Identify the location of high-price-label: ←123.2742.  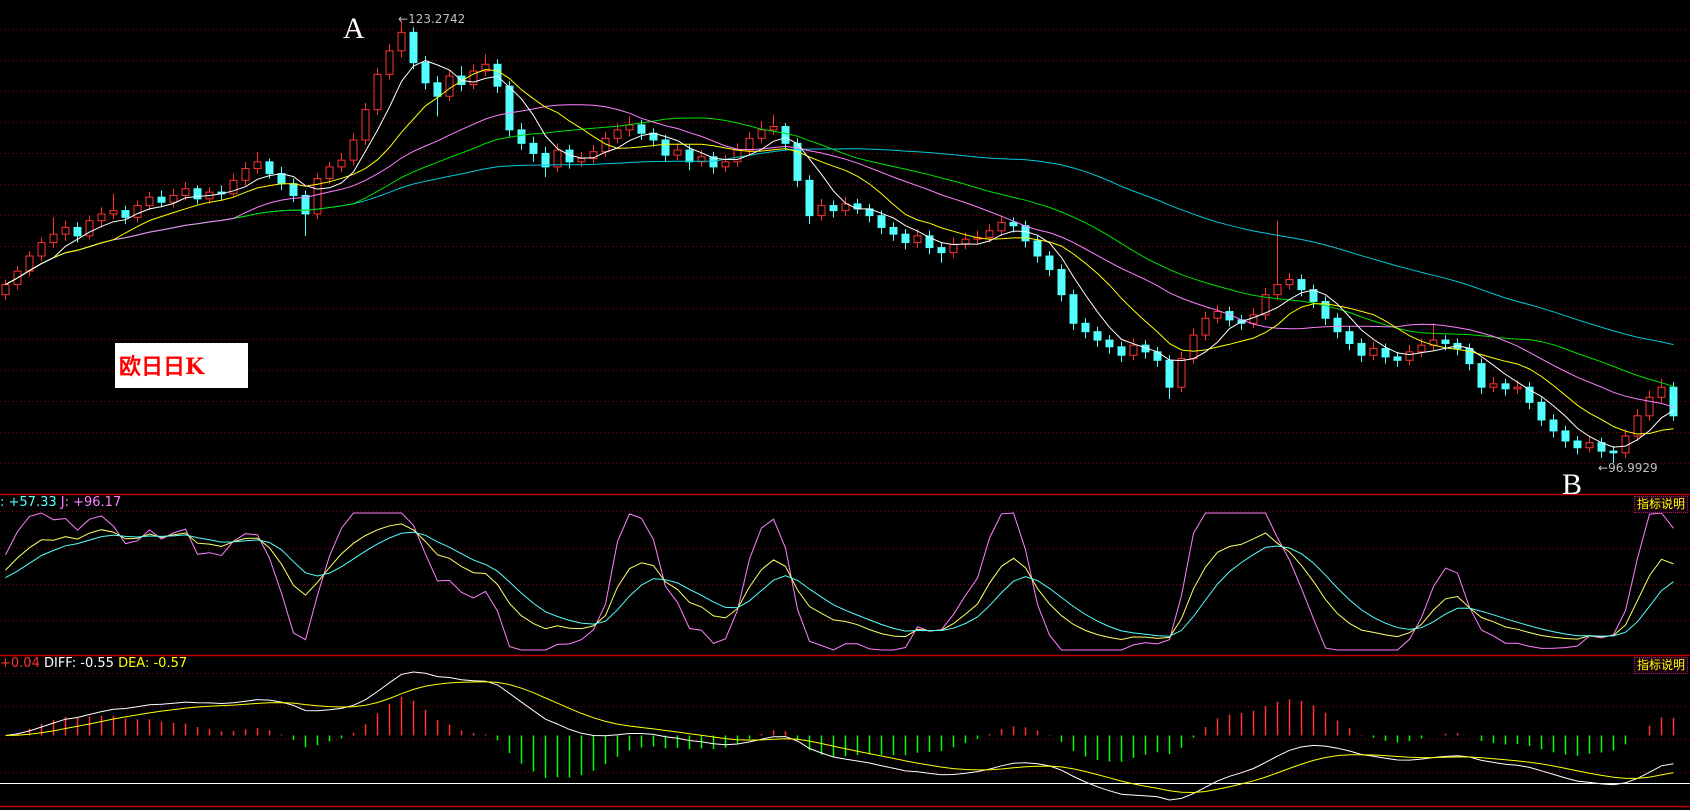
(432, 19).